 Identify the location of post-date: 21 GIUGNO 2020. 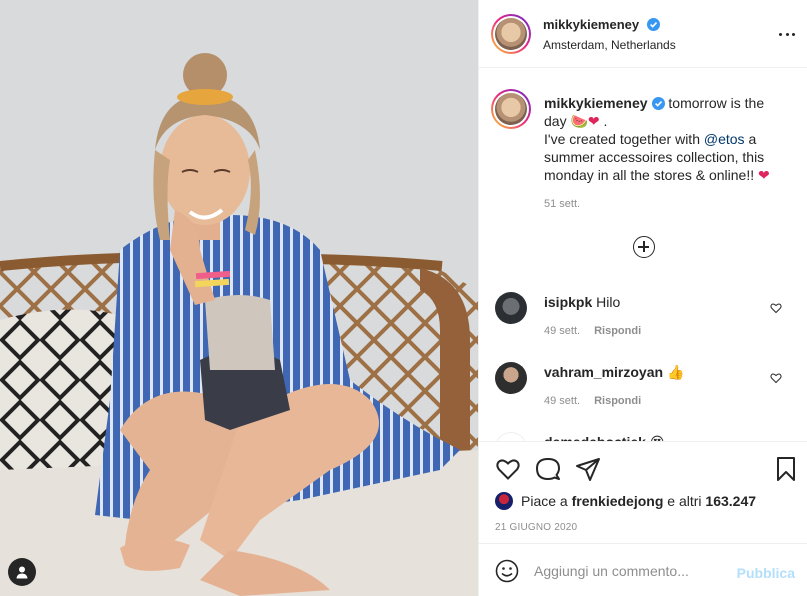
(536, 527).